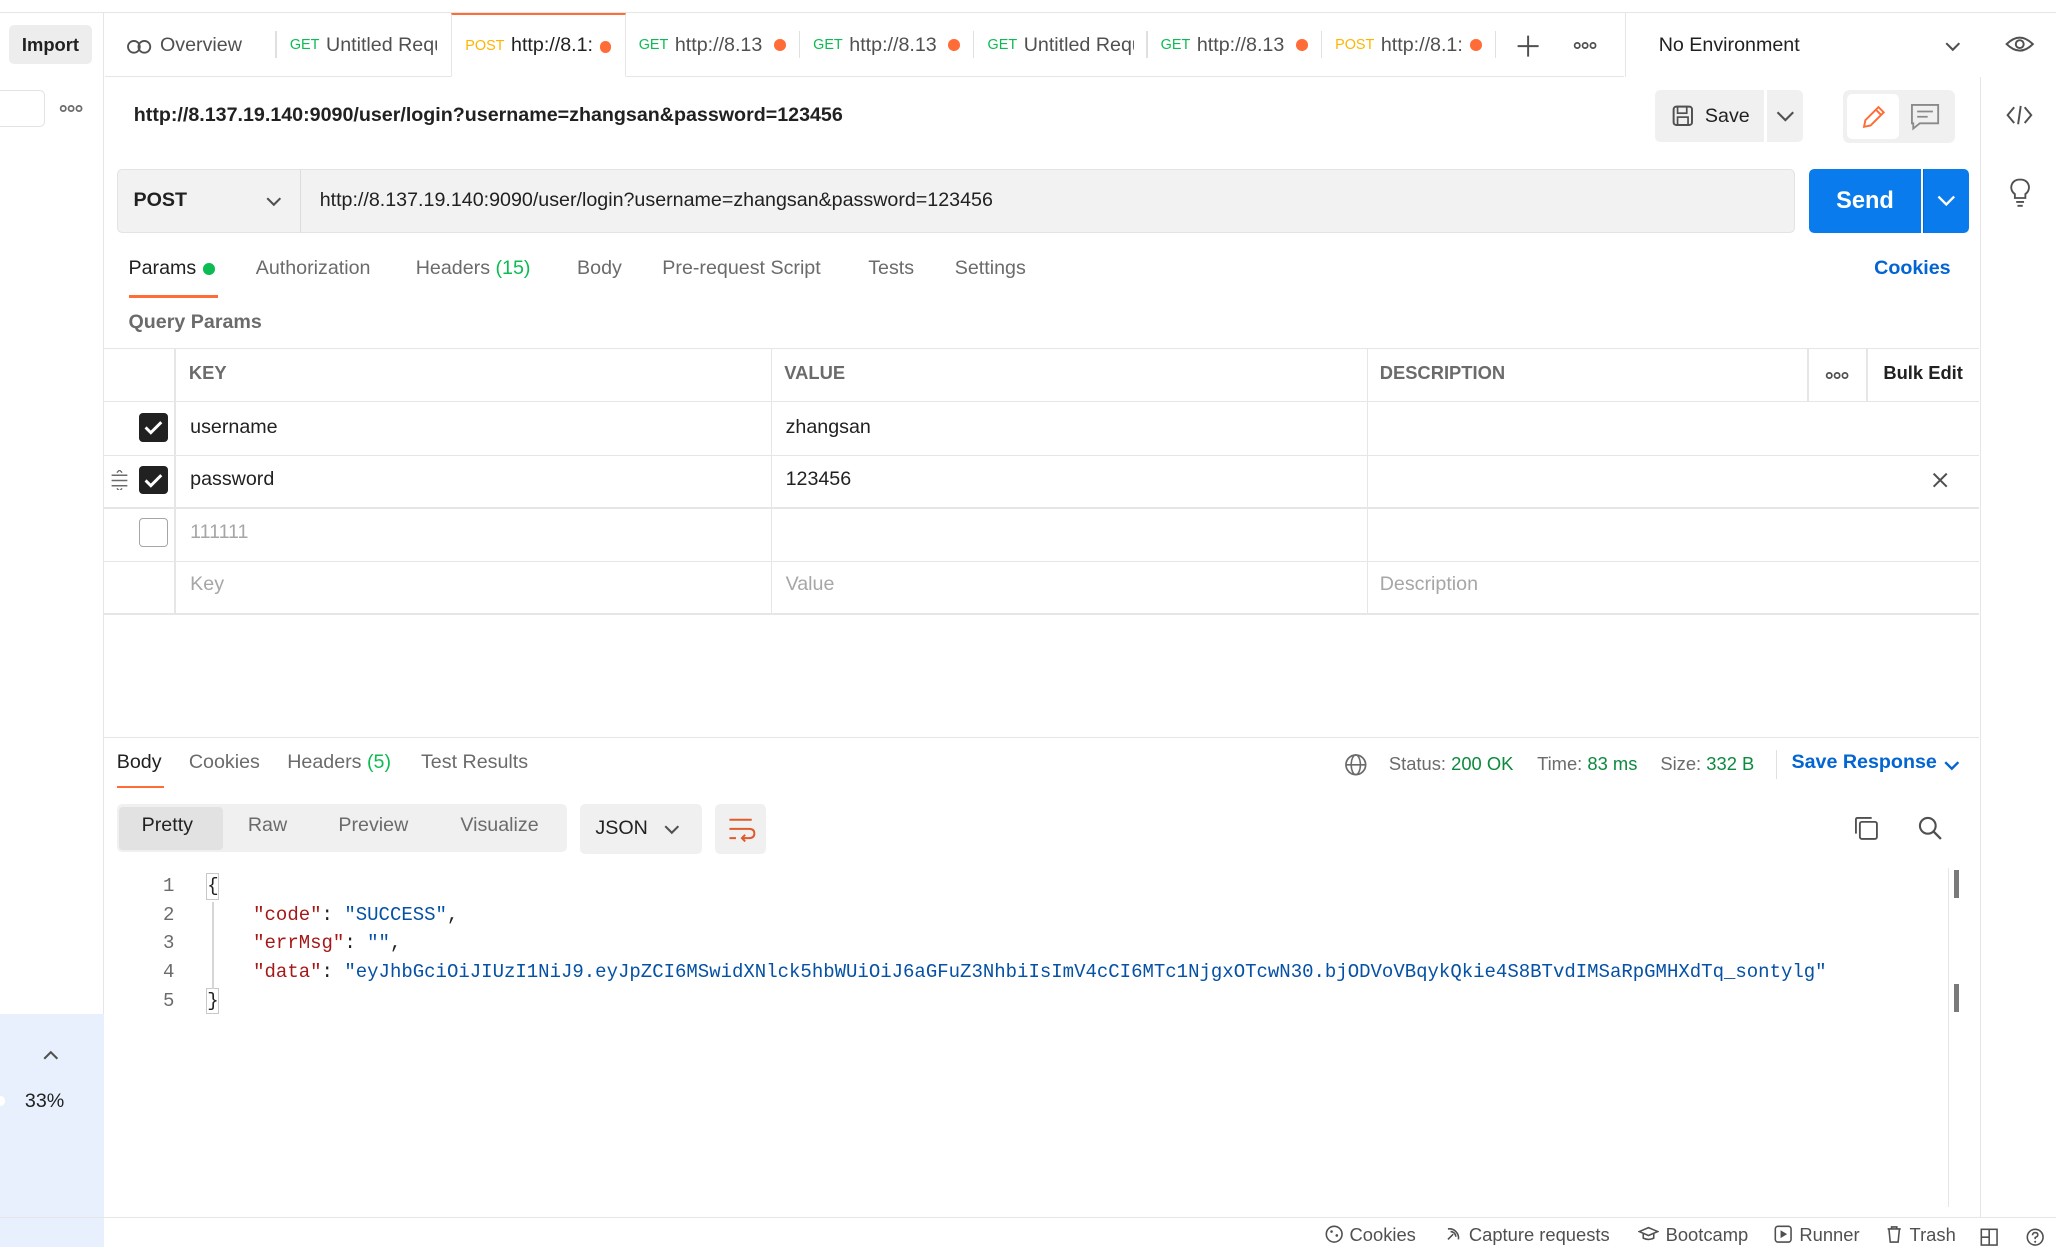 The image size is (2056, 1247). I want to click on plus-icon, so click(1528, 46).